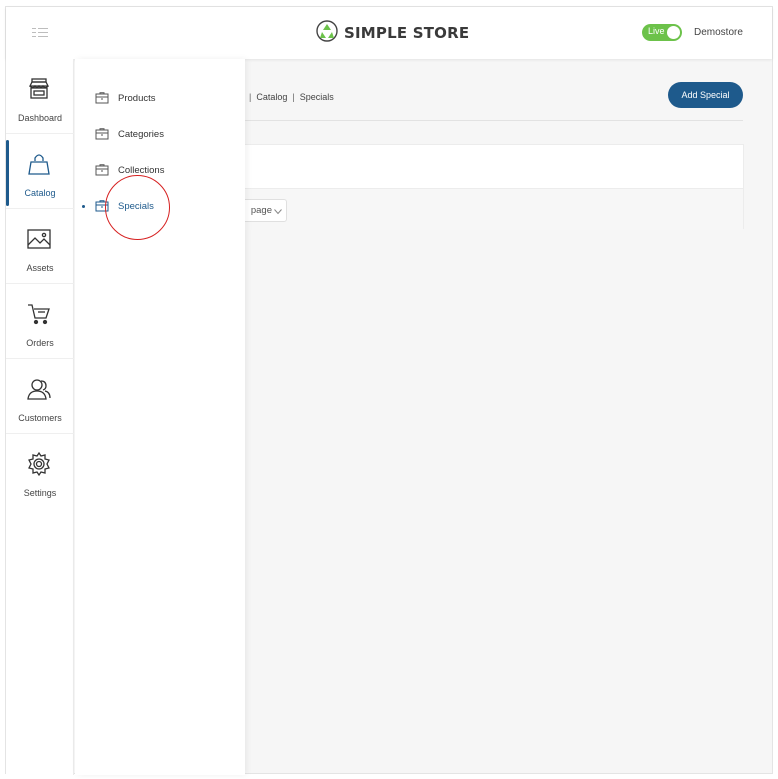 The image size is (778, 779). Describe the element at coordinates (705, 95) in the screenshot. I see `add-special-button: Add Special` at that location.